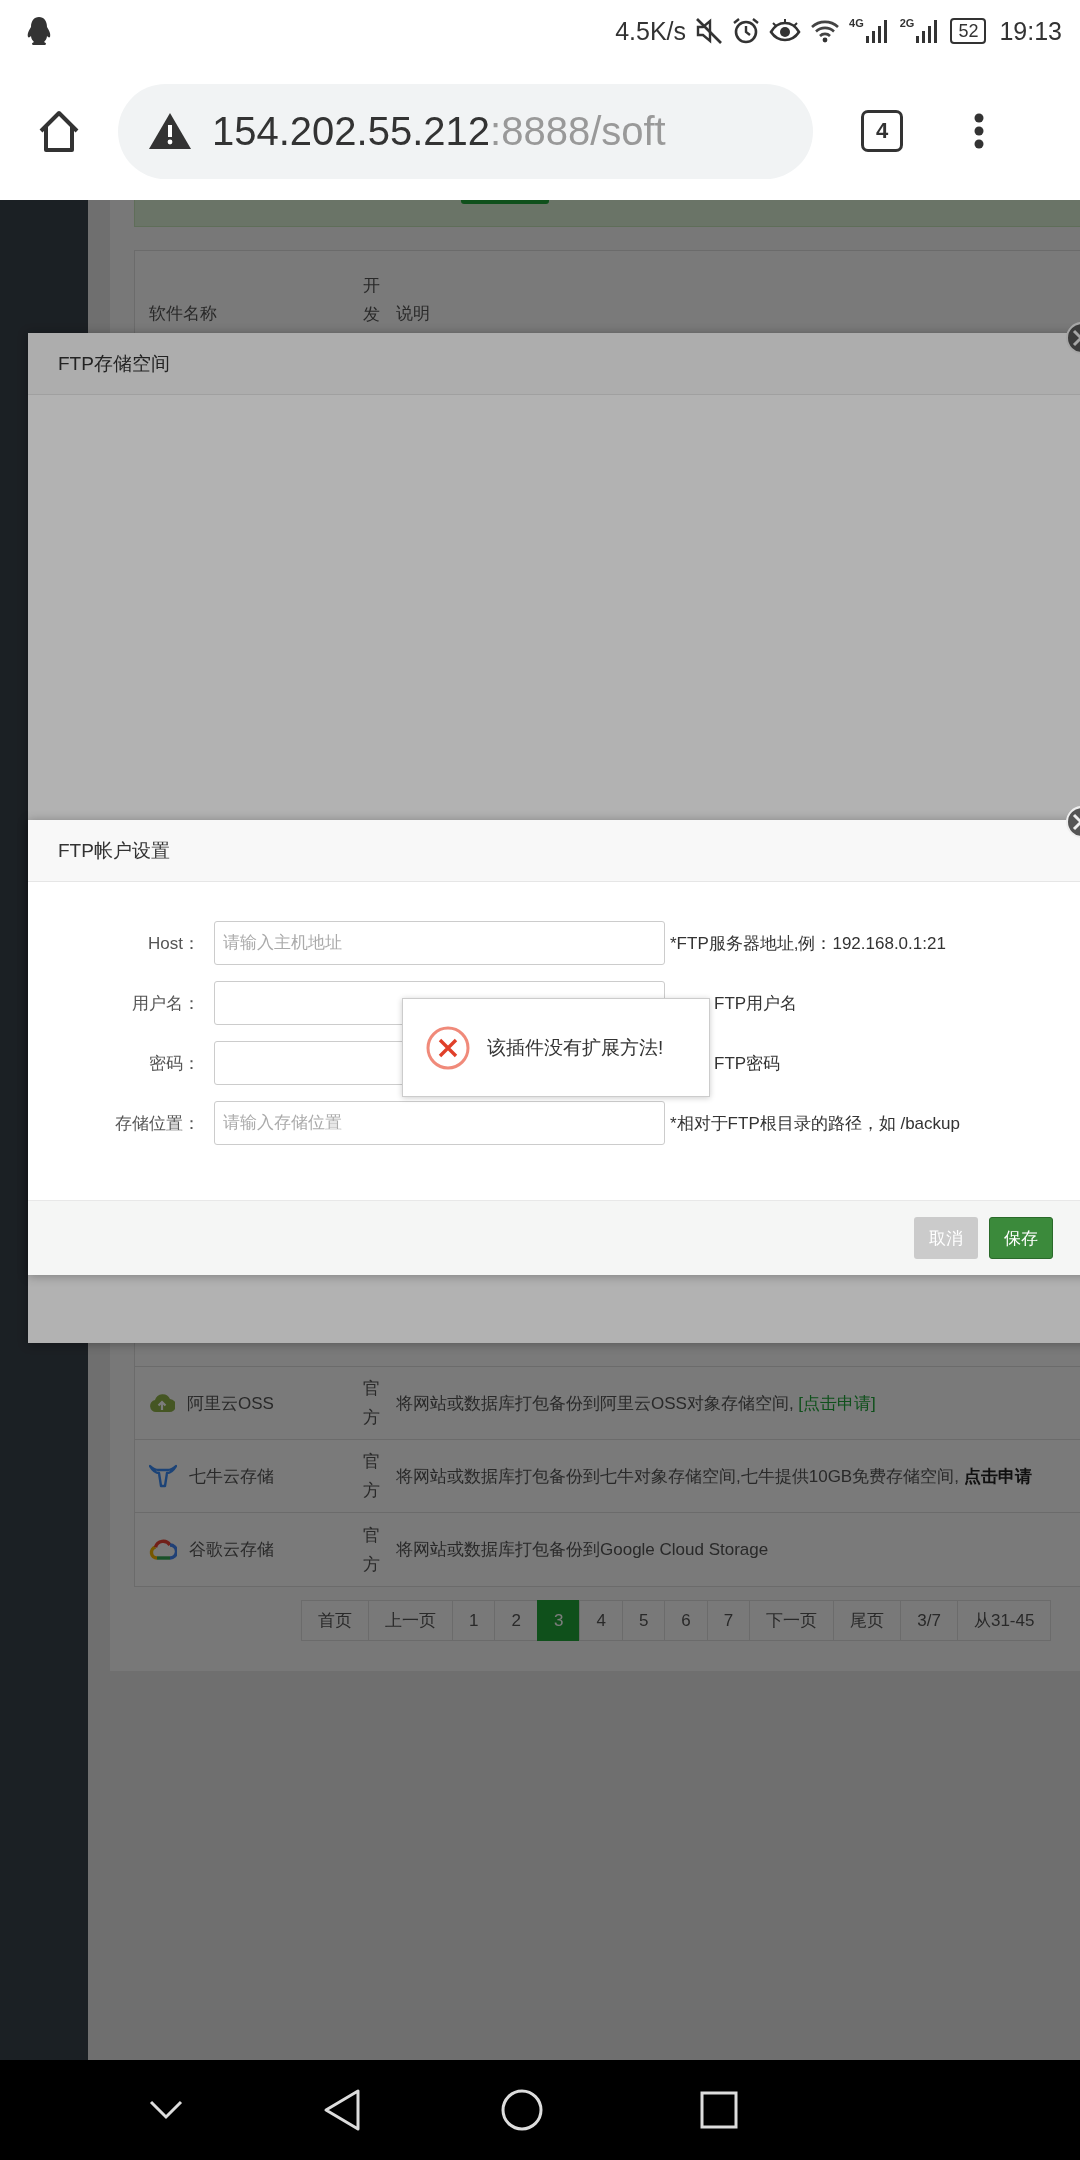 This screenshot has height=2160, width=1080. What do you see at coordinates (756, 1003) in the screenshot?
I see `field-hint: FTP用户名` at bounding box center [756, 1003].